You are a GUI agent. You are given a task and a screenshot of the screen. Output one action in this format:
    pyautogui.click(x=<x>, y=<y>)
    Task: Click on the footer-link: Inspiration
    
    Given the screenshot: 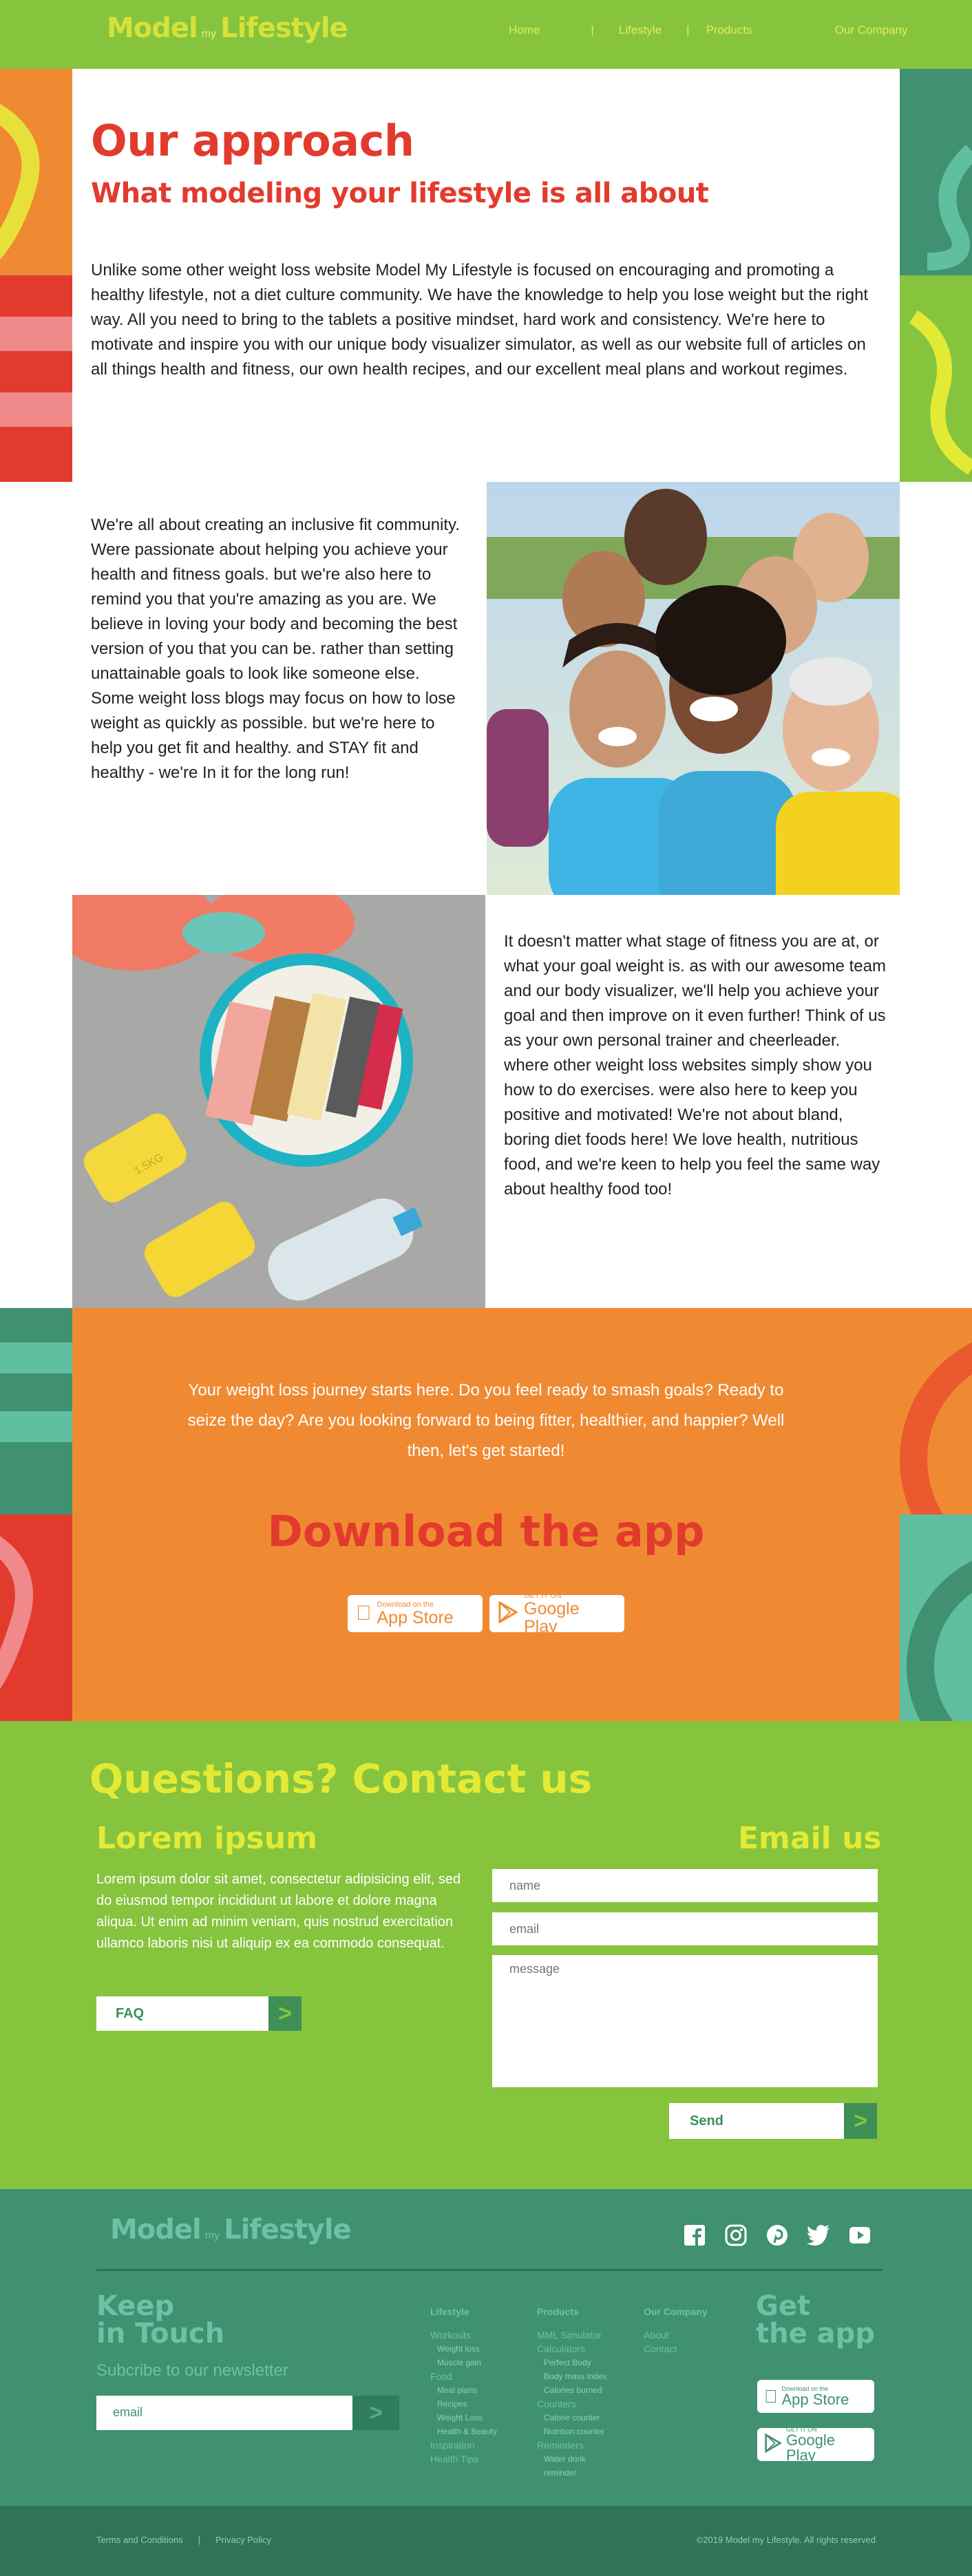 What is the action you would take?
    pyautogui.click(x=463, y=2445)
    